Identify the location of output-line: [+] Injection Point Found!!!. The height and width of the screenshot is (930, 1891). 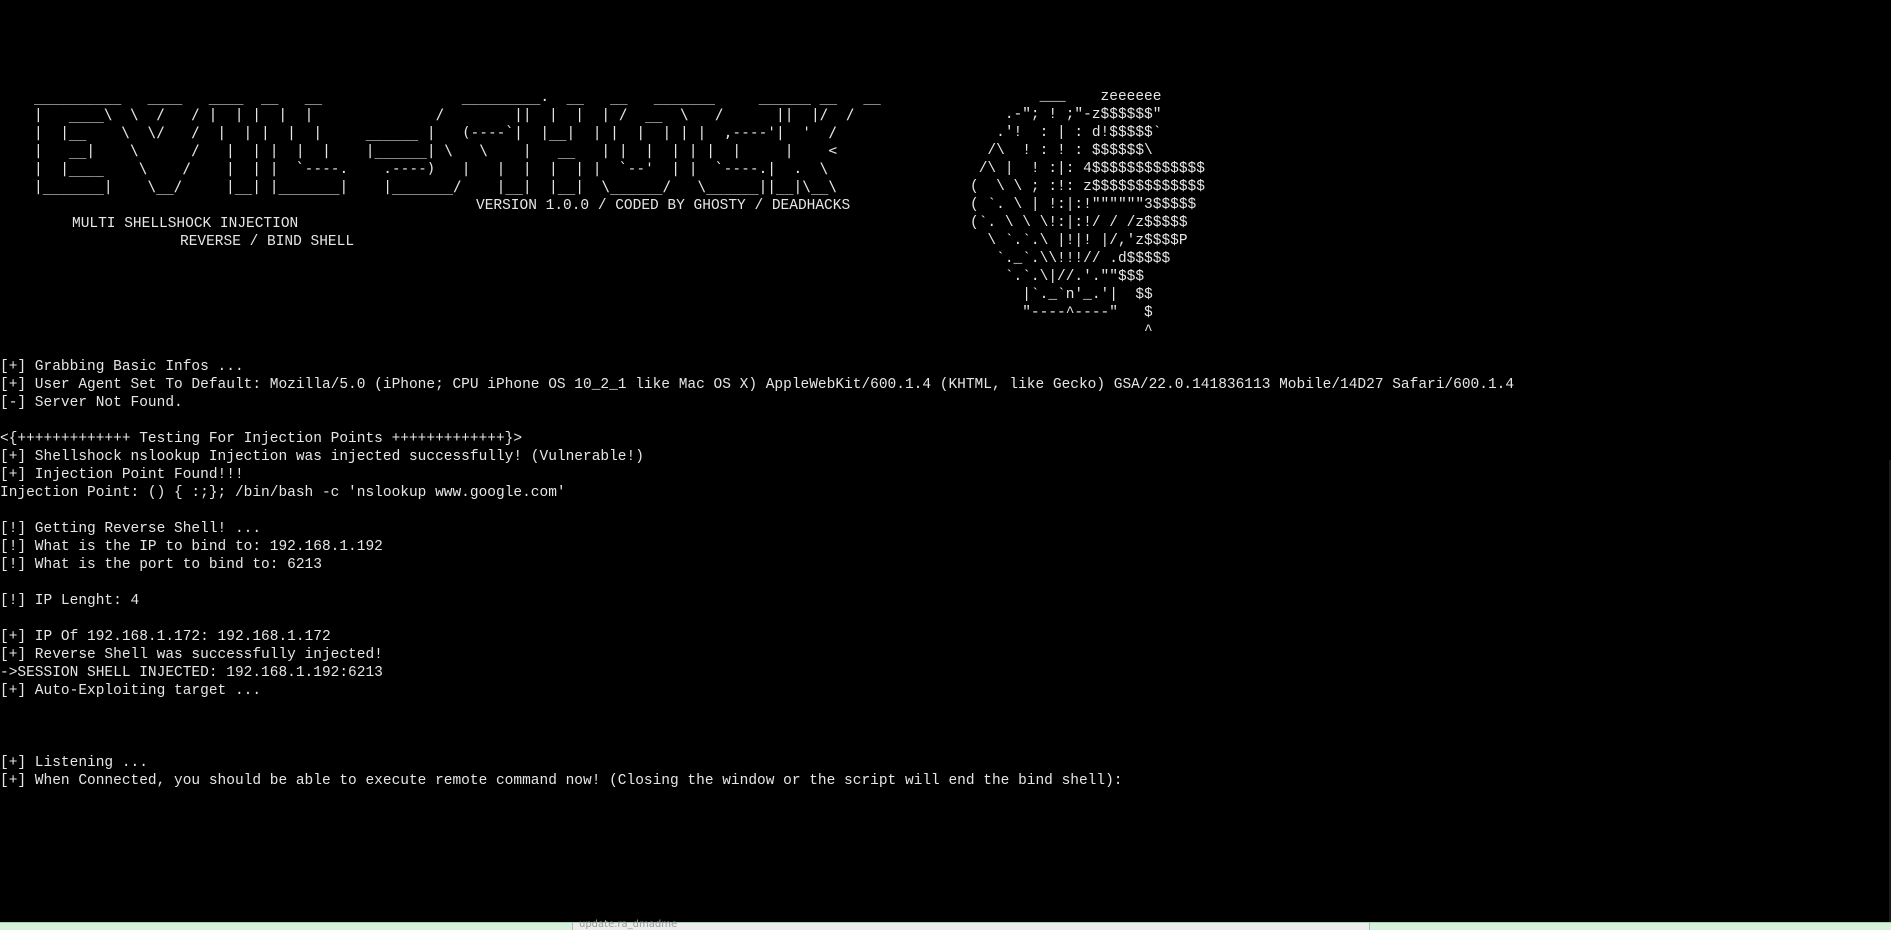
(122, 475).